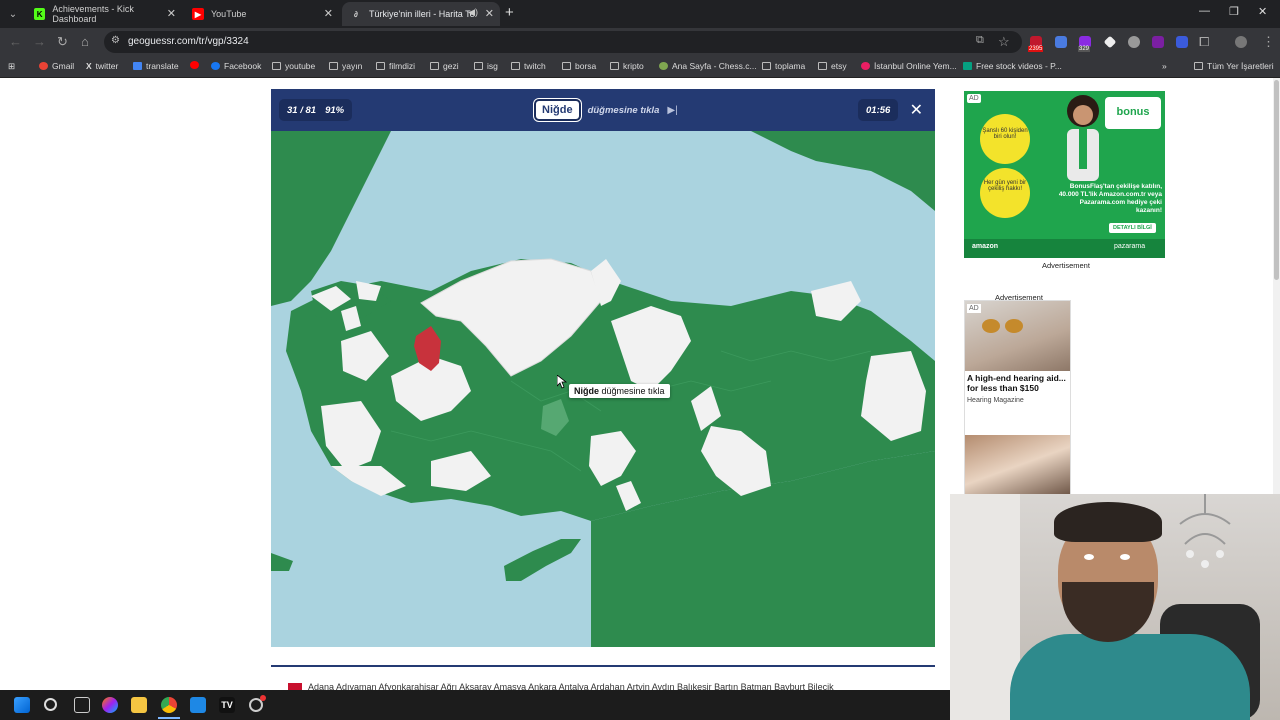 This screenshot has width=1280, height=720. I want to click on divider, so click(603, 666).